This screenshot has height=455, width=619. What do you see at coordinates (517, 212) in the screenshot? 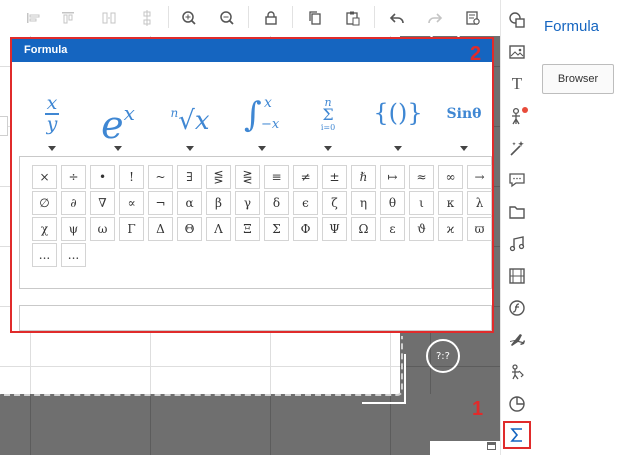
I see `folder-icon` at bounding box center [517, 212].